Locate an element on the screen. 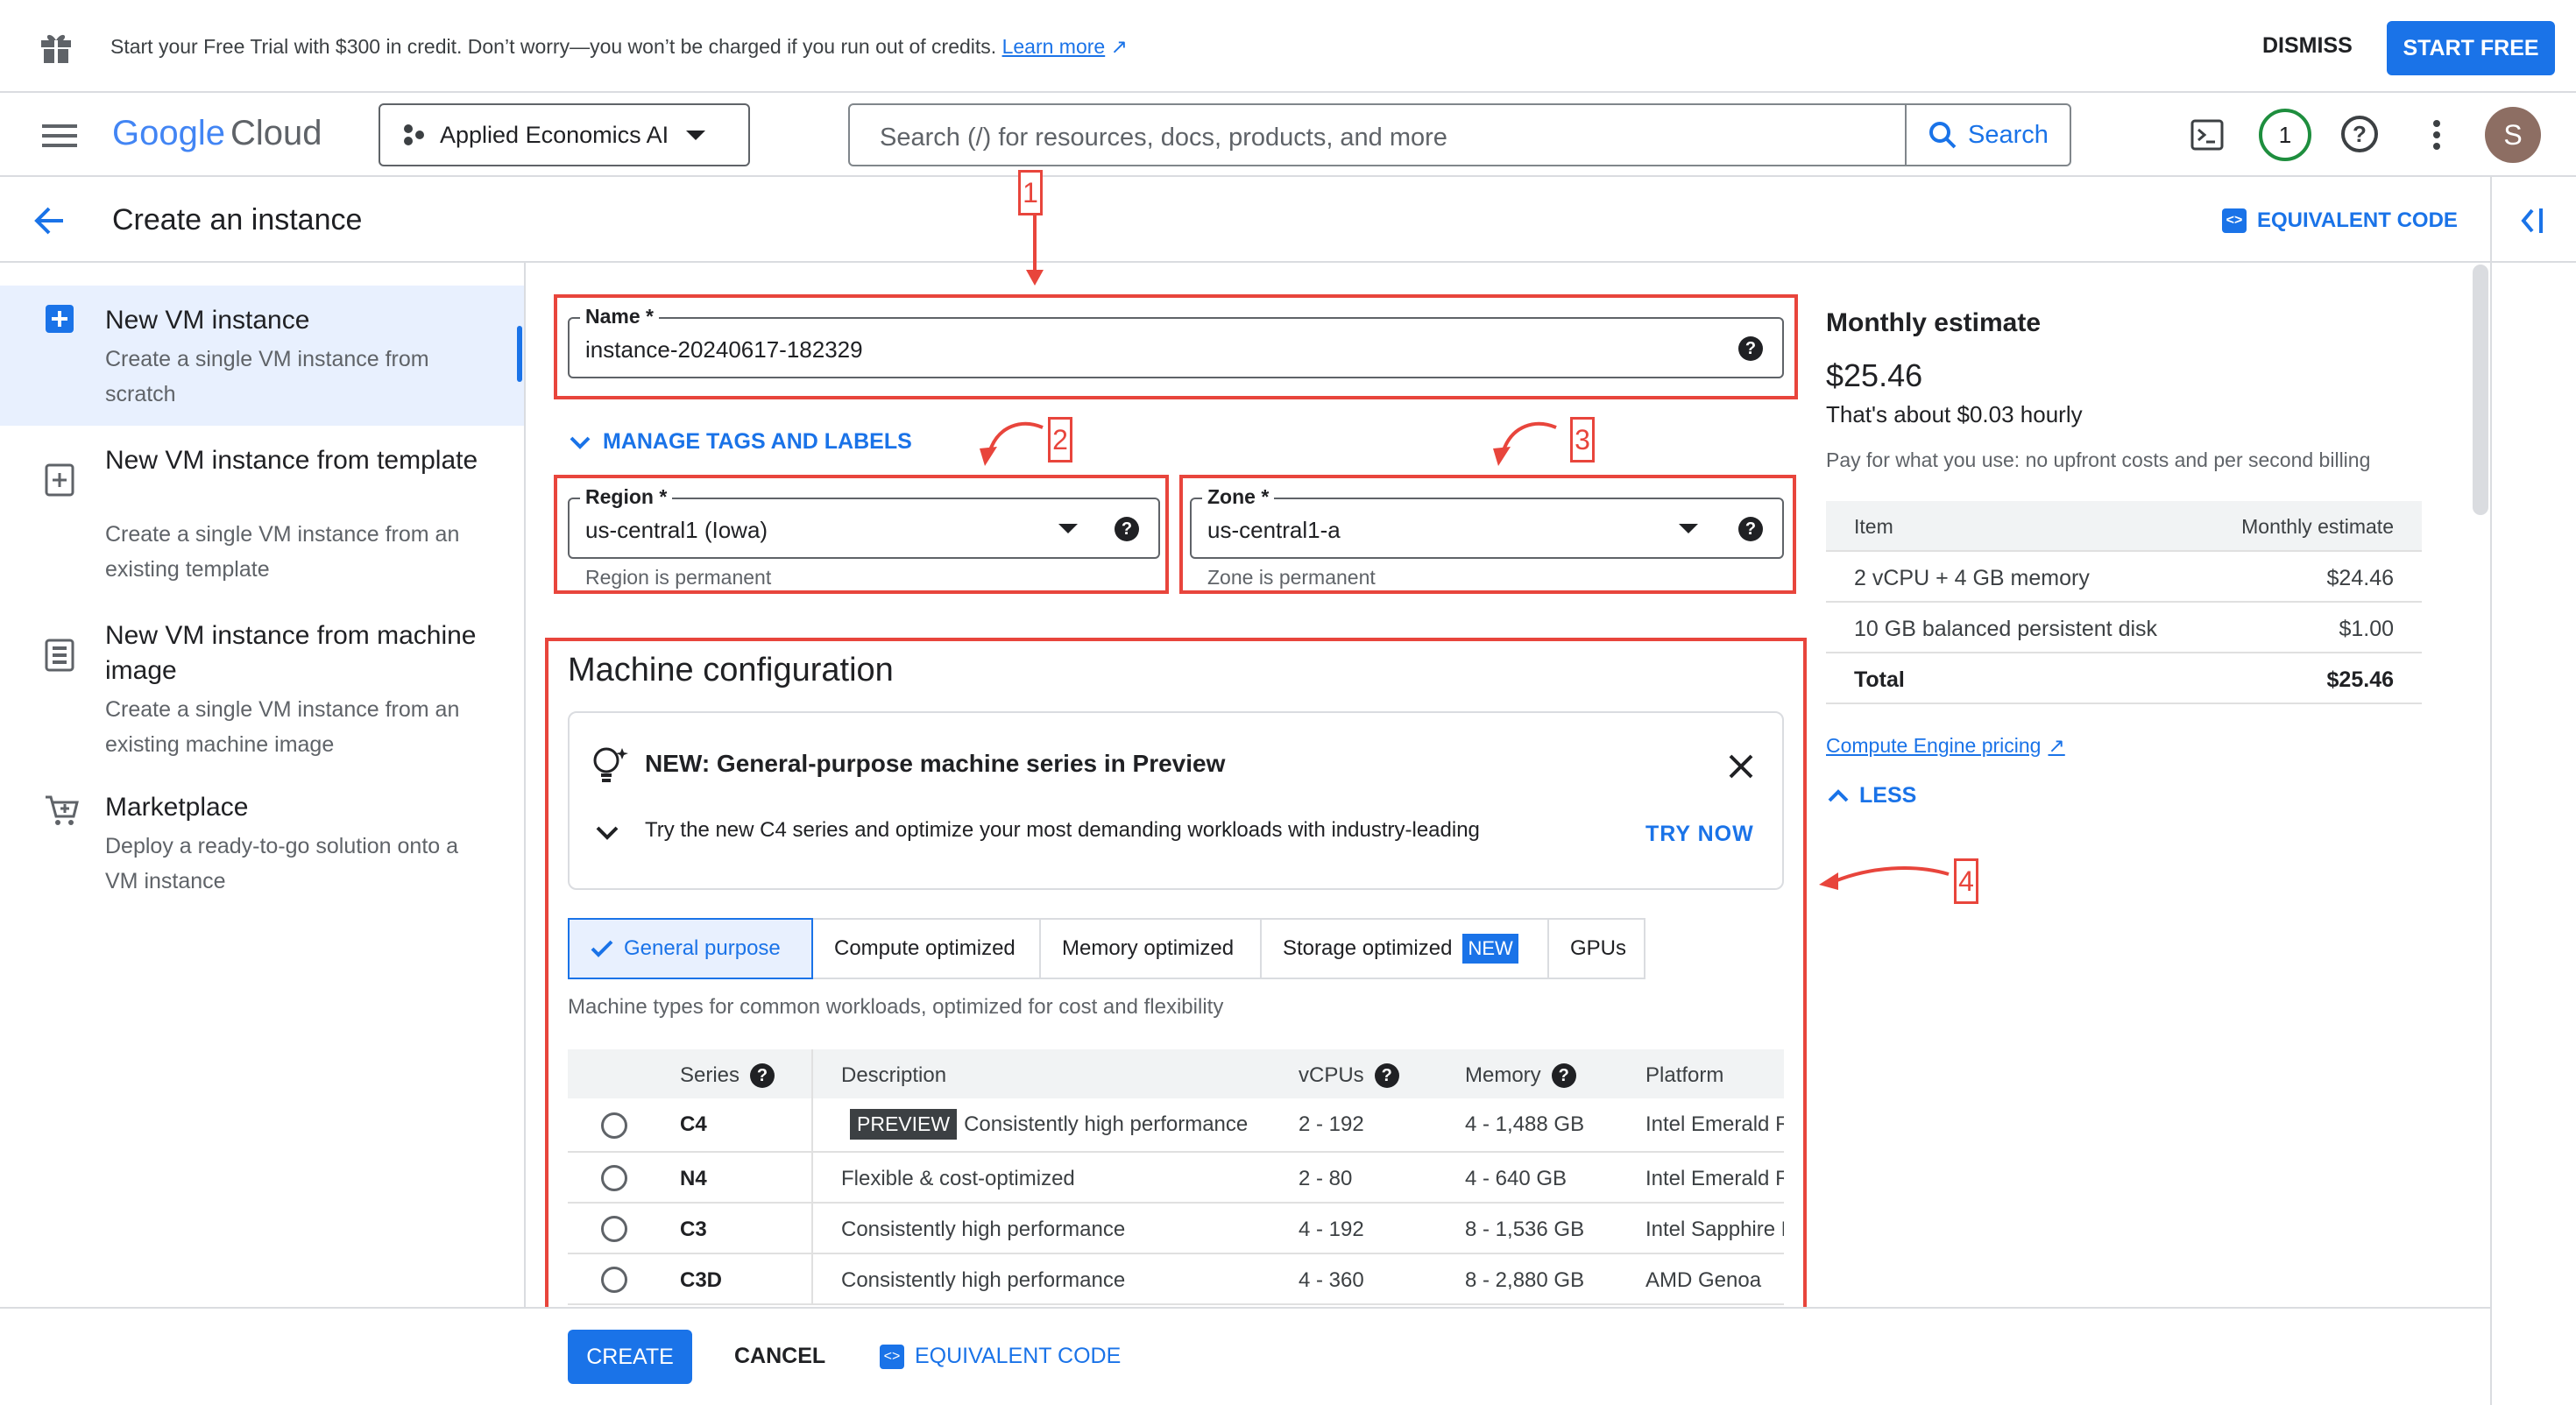  name-label: Name * is located at coordinates (619, 316).